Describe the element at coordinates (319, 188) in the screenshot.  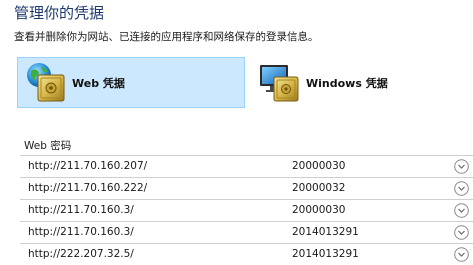
I see `credential-username: 20000032` at that location.